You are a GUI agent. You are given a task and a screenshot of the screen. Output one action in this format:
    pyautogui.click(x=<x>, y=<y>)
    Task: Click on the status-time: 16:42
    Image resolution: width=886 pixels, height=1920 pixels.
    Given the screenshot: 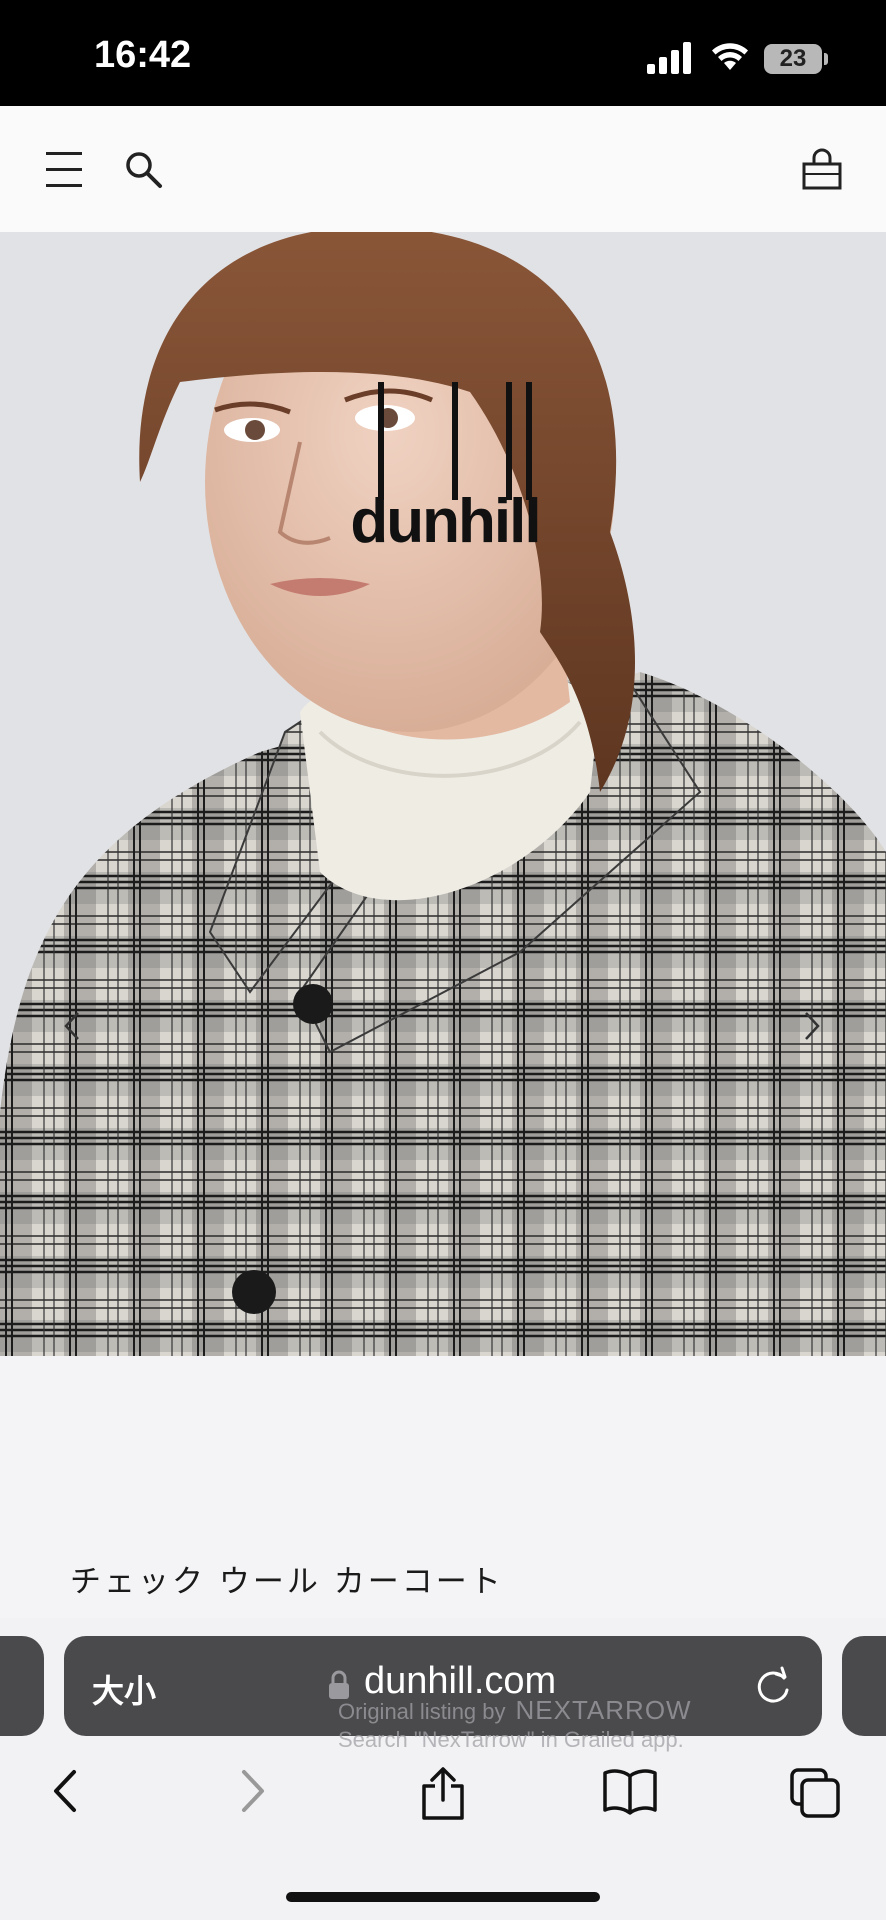 What is the action you would take?
    pyautogui.click(x=143, y=55)
    